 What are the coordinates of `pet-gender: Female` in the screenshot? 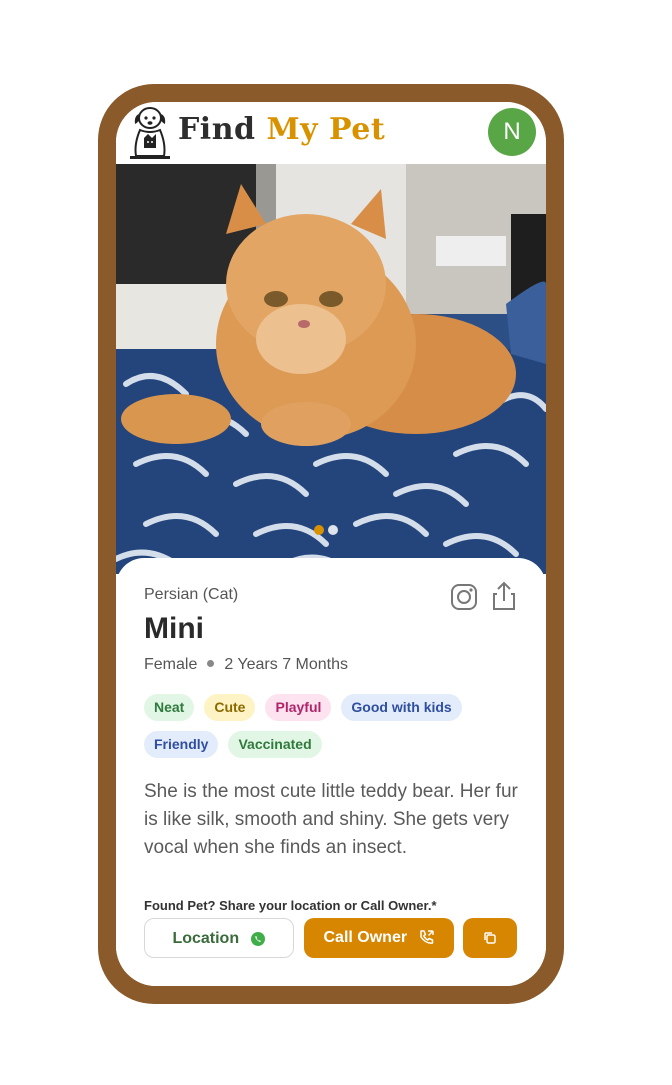 It's located at (171, 664).